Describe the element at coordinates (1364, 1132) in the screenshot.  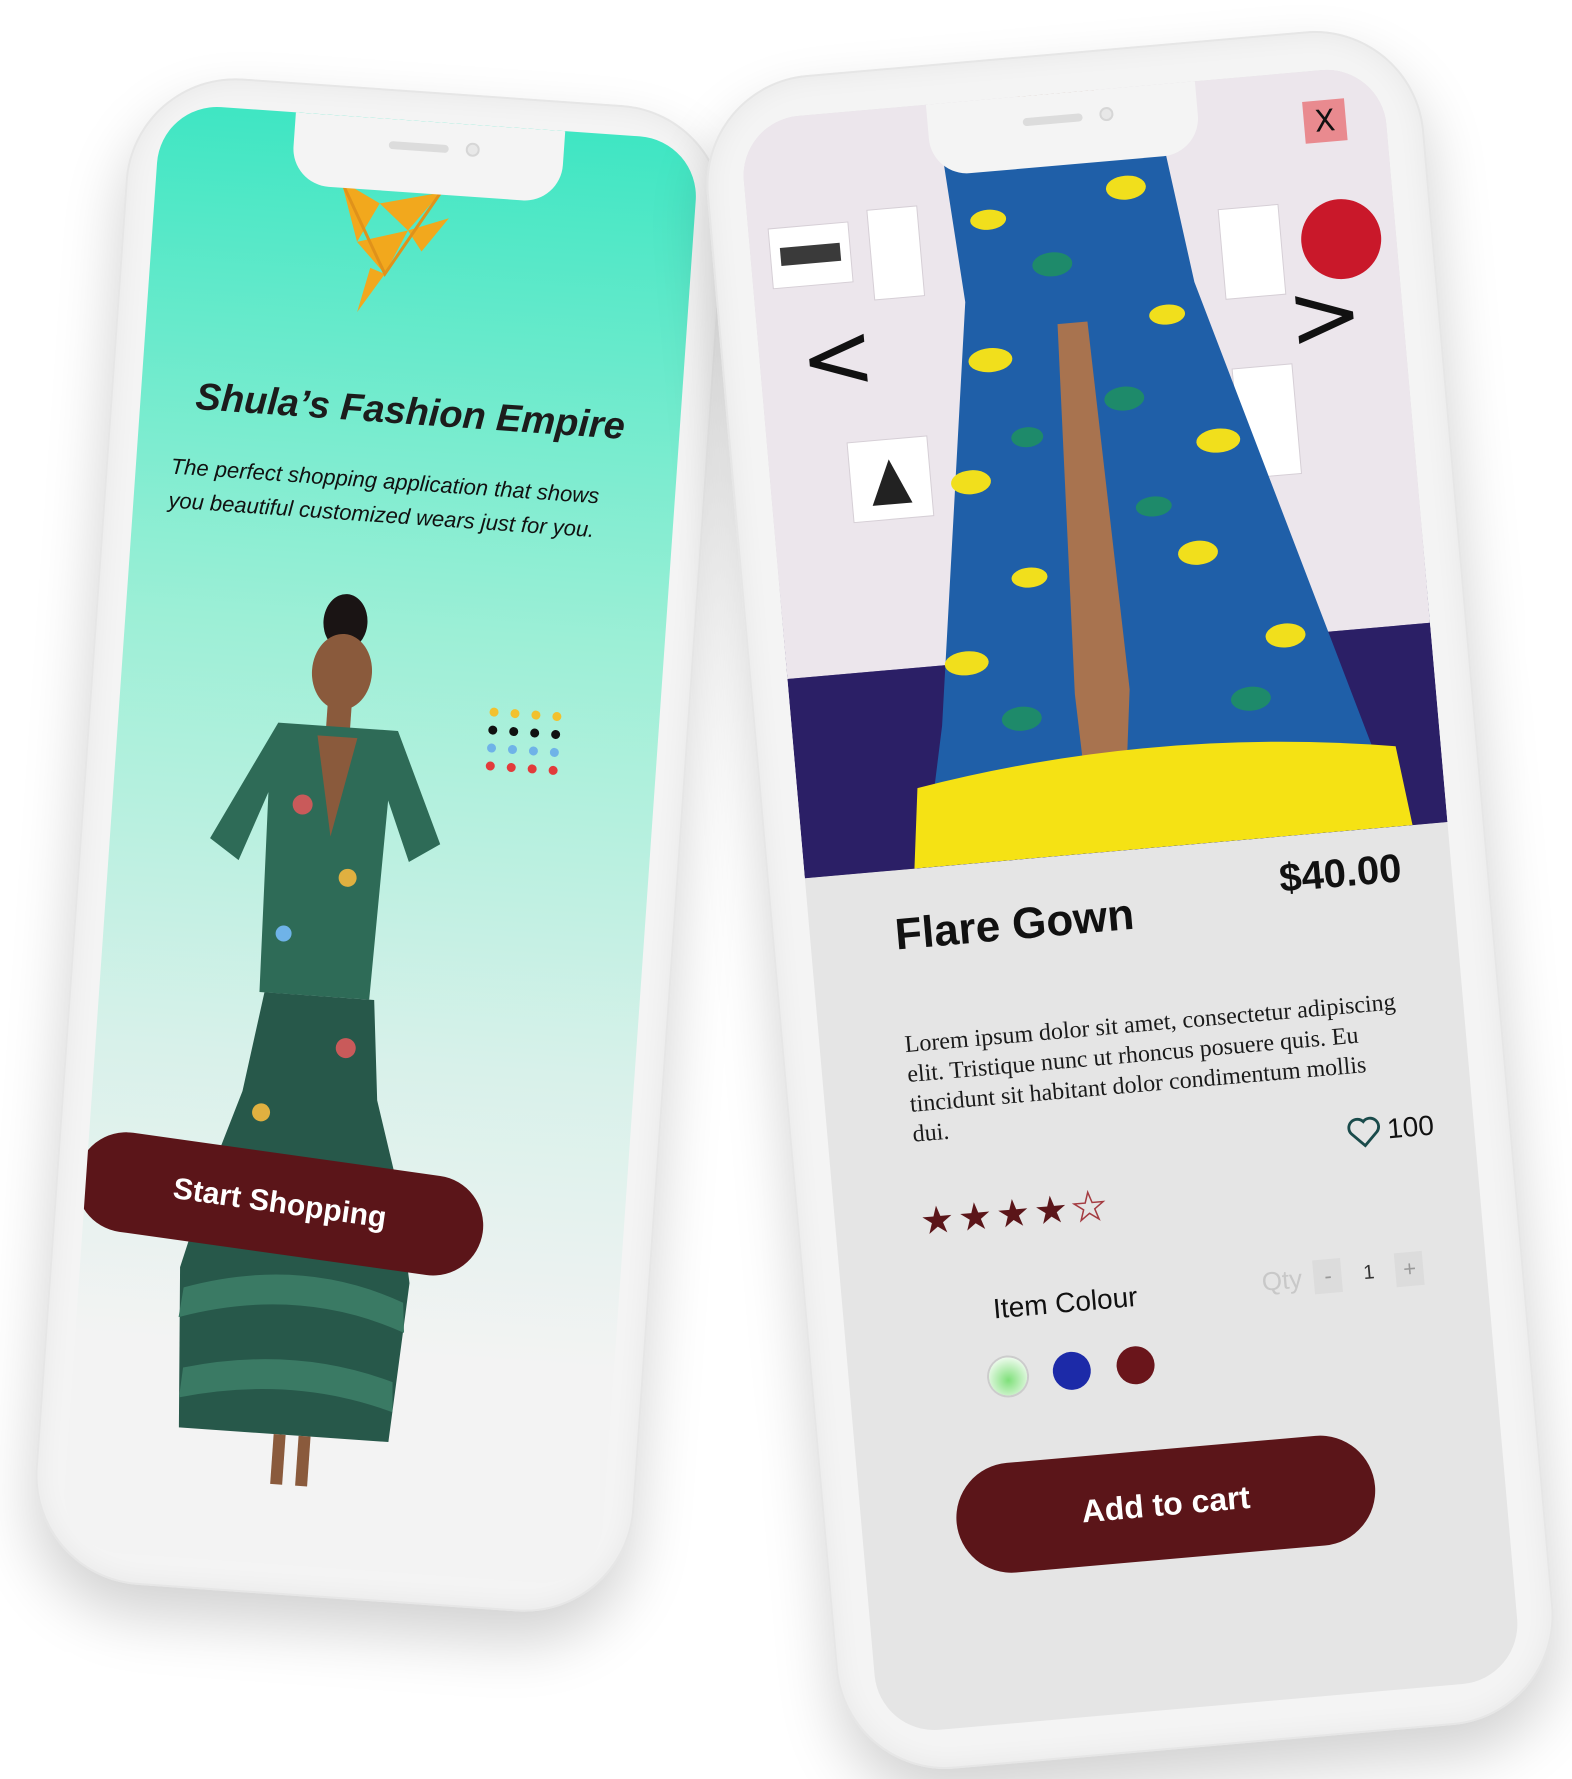
I see `heart-icon` at that location.